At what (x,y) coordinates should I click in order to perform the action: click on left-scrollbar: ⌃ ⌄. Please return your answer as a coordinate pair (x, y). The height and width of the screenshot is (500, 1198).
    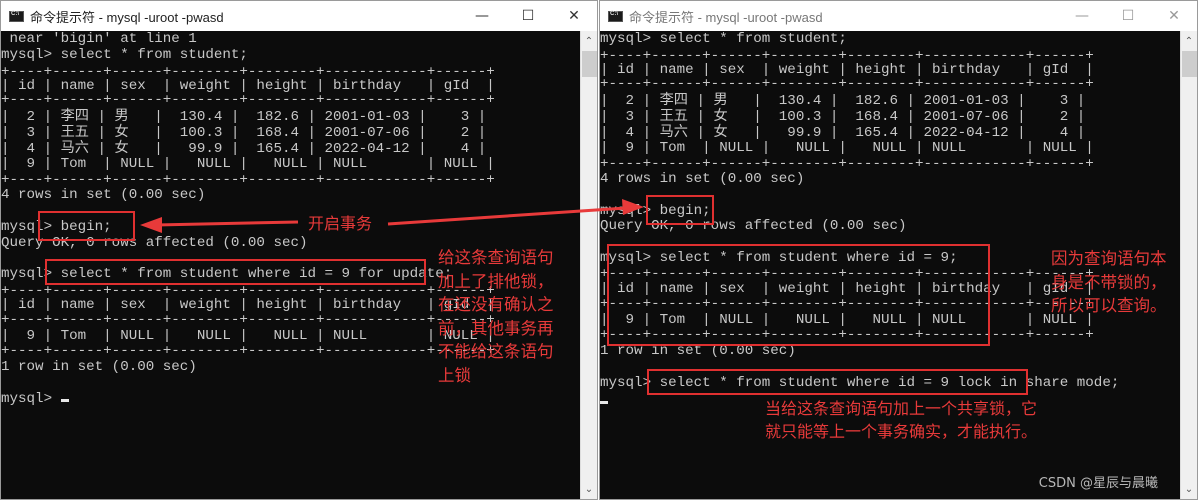
    Looking at the image, I should click on (588, 265).